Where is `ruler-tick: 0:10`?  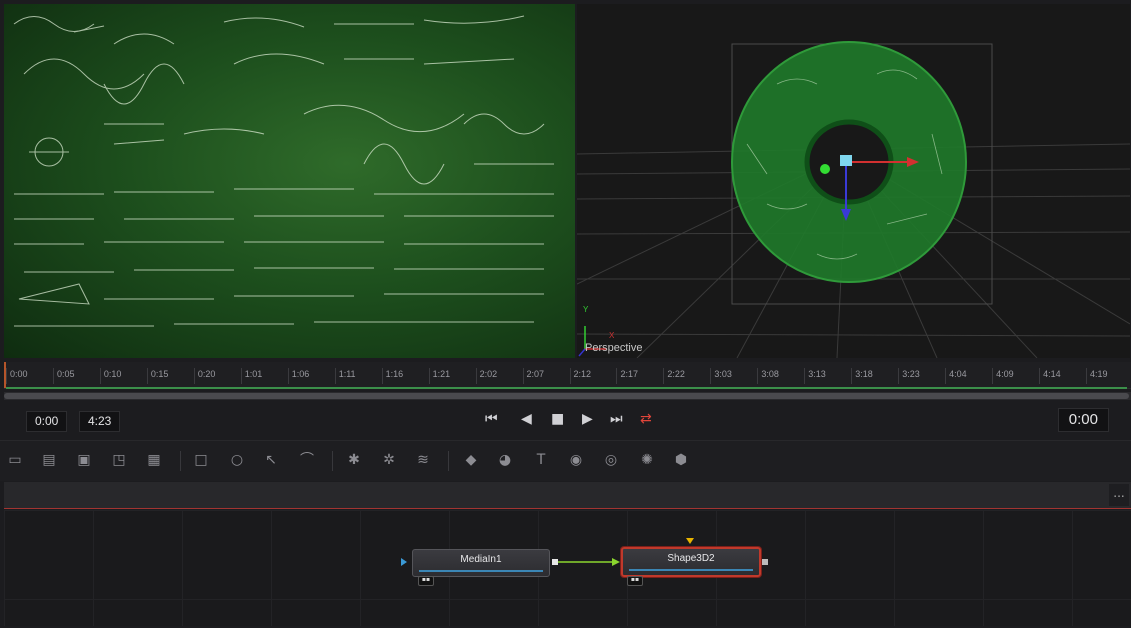 ruler-tick: 0:10 is located at coordinates (110, 376).